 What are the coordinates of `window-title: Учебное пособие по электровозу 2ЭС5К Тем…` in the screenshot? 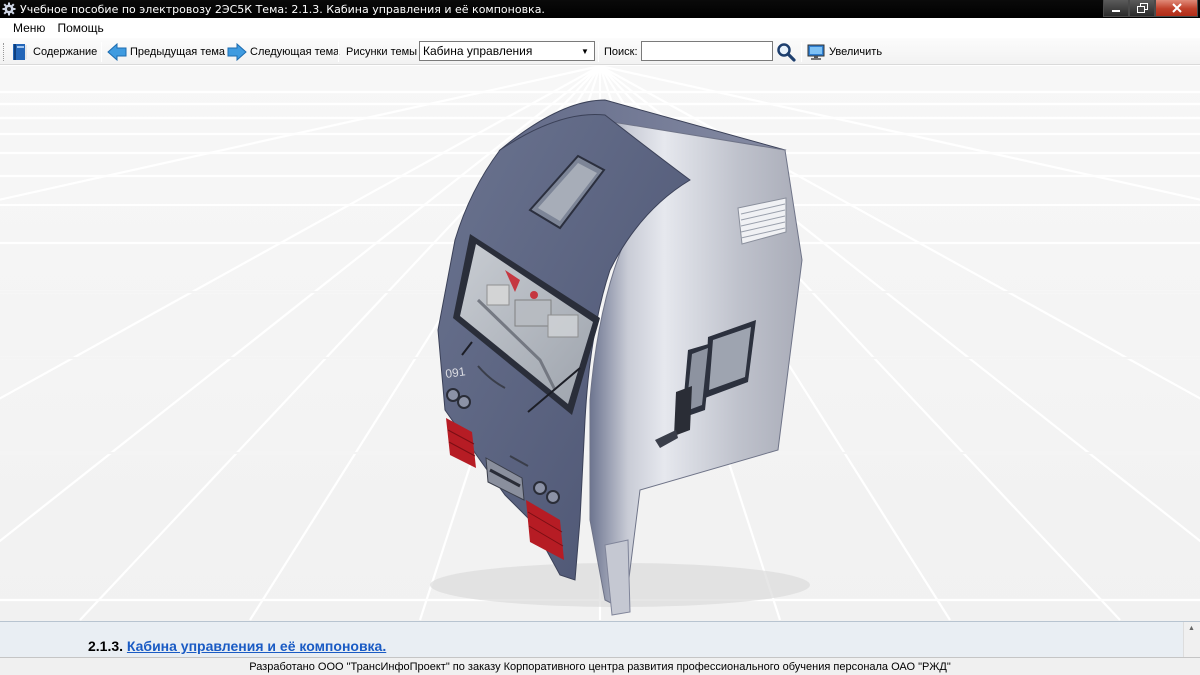 It's located at (282, 9).